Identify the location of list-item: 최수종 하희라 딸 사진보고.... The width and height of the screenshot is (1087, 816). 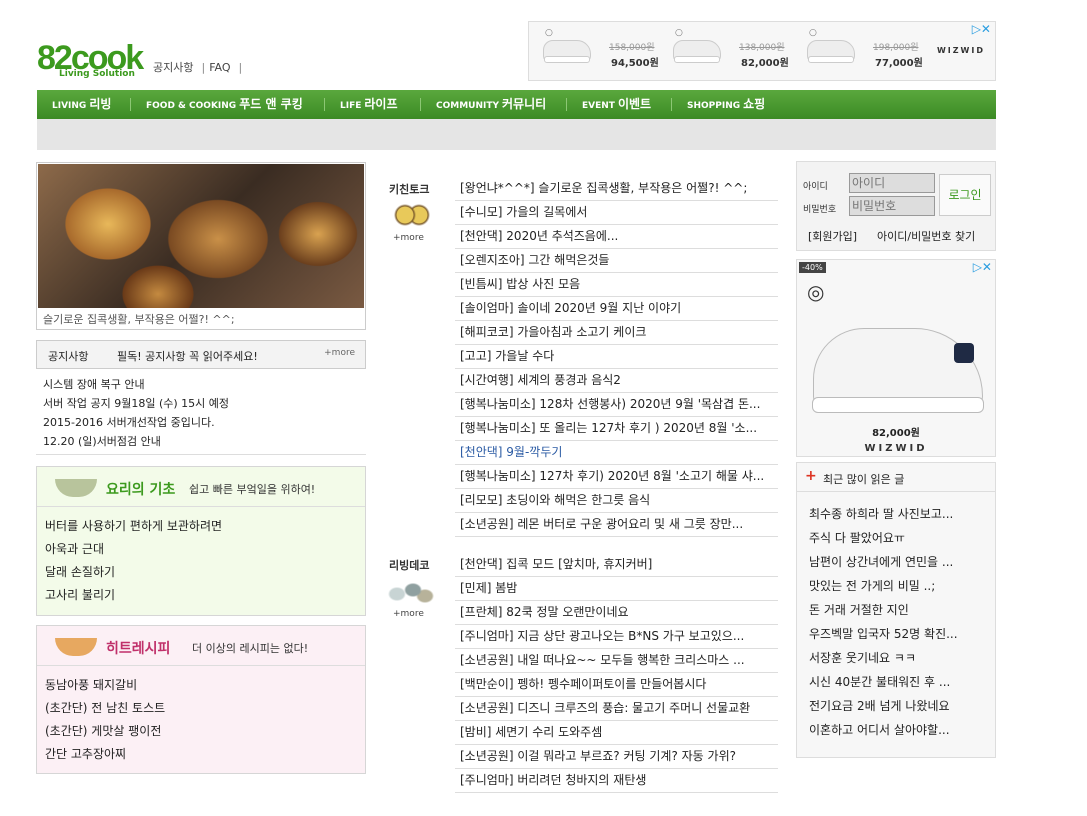
(899, 514).